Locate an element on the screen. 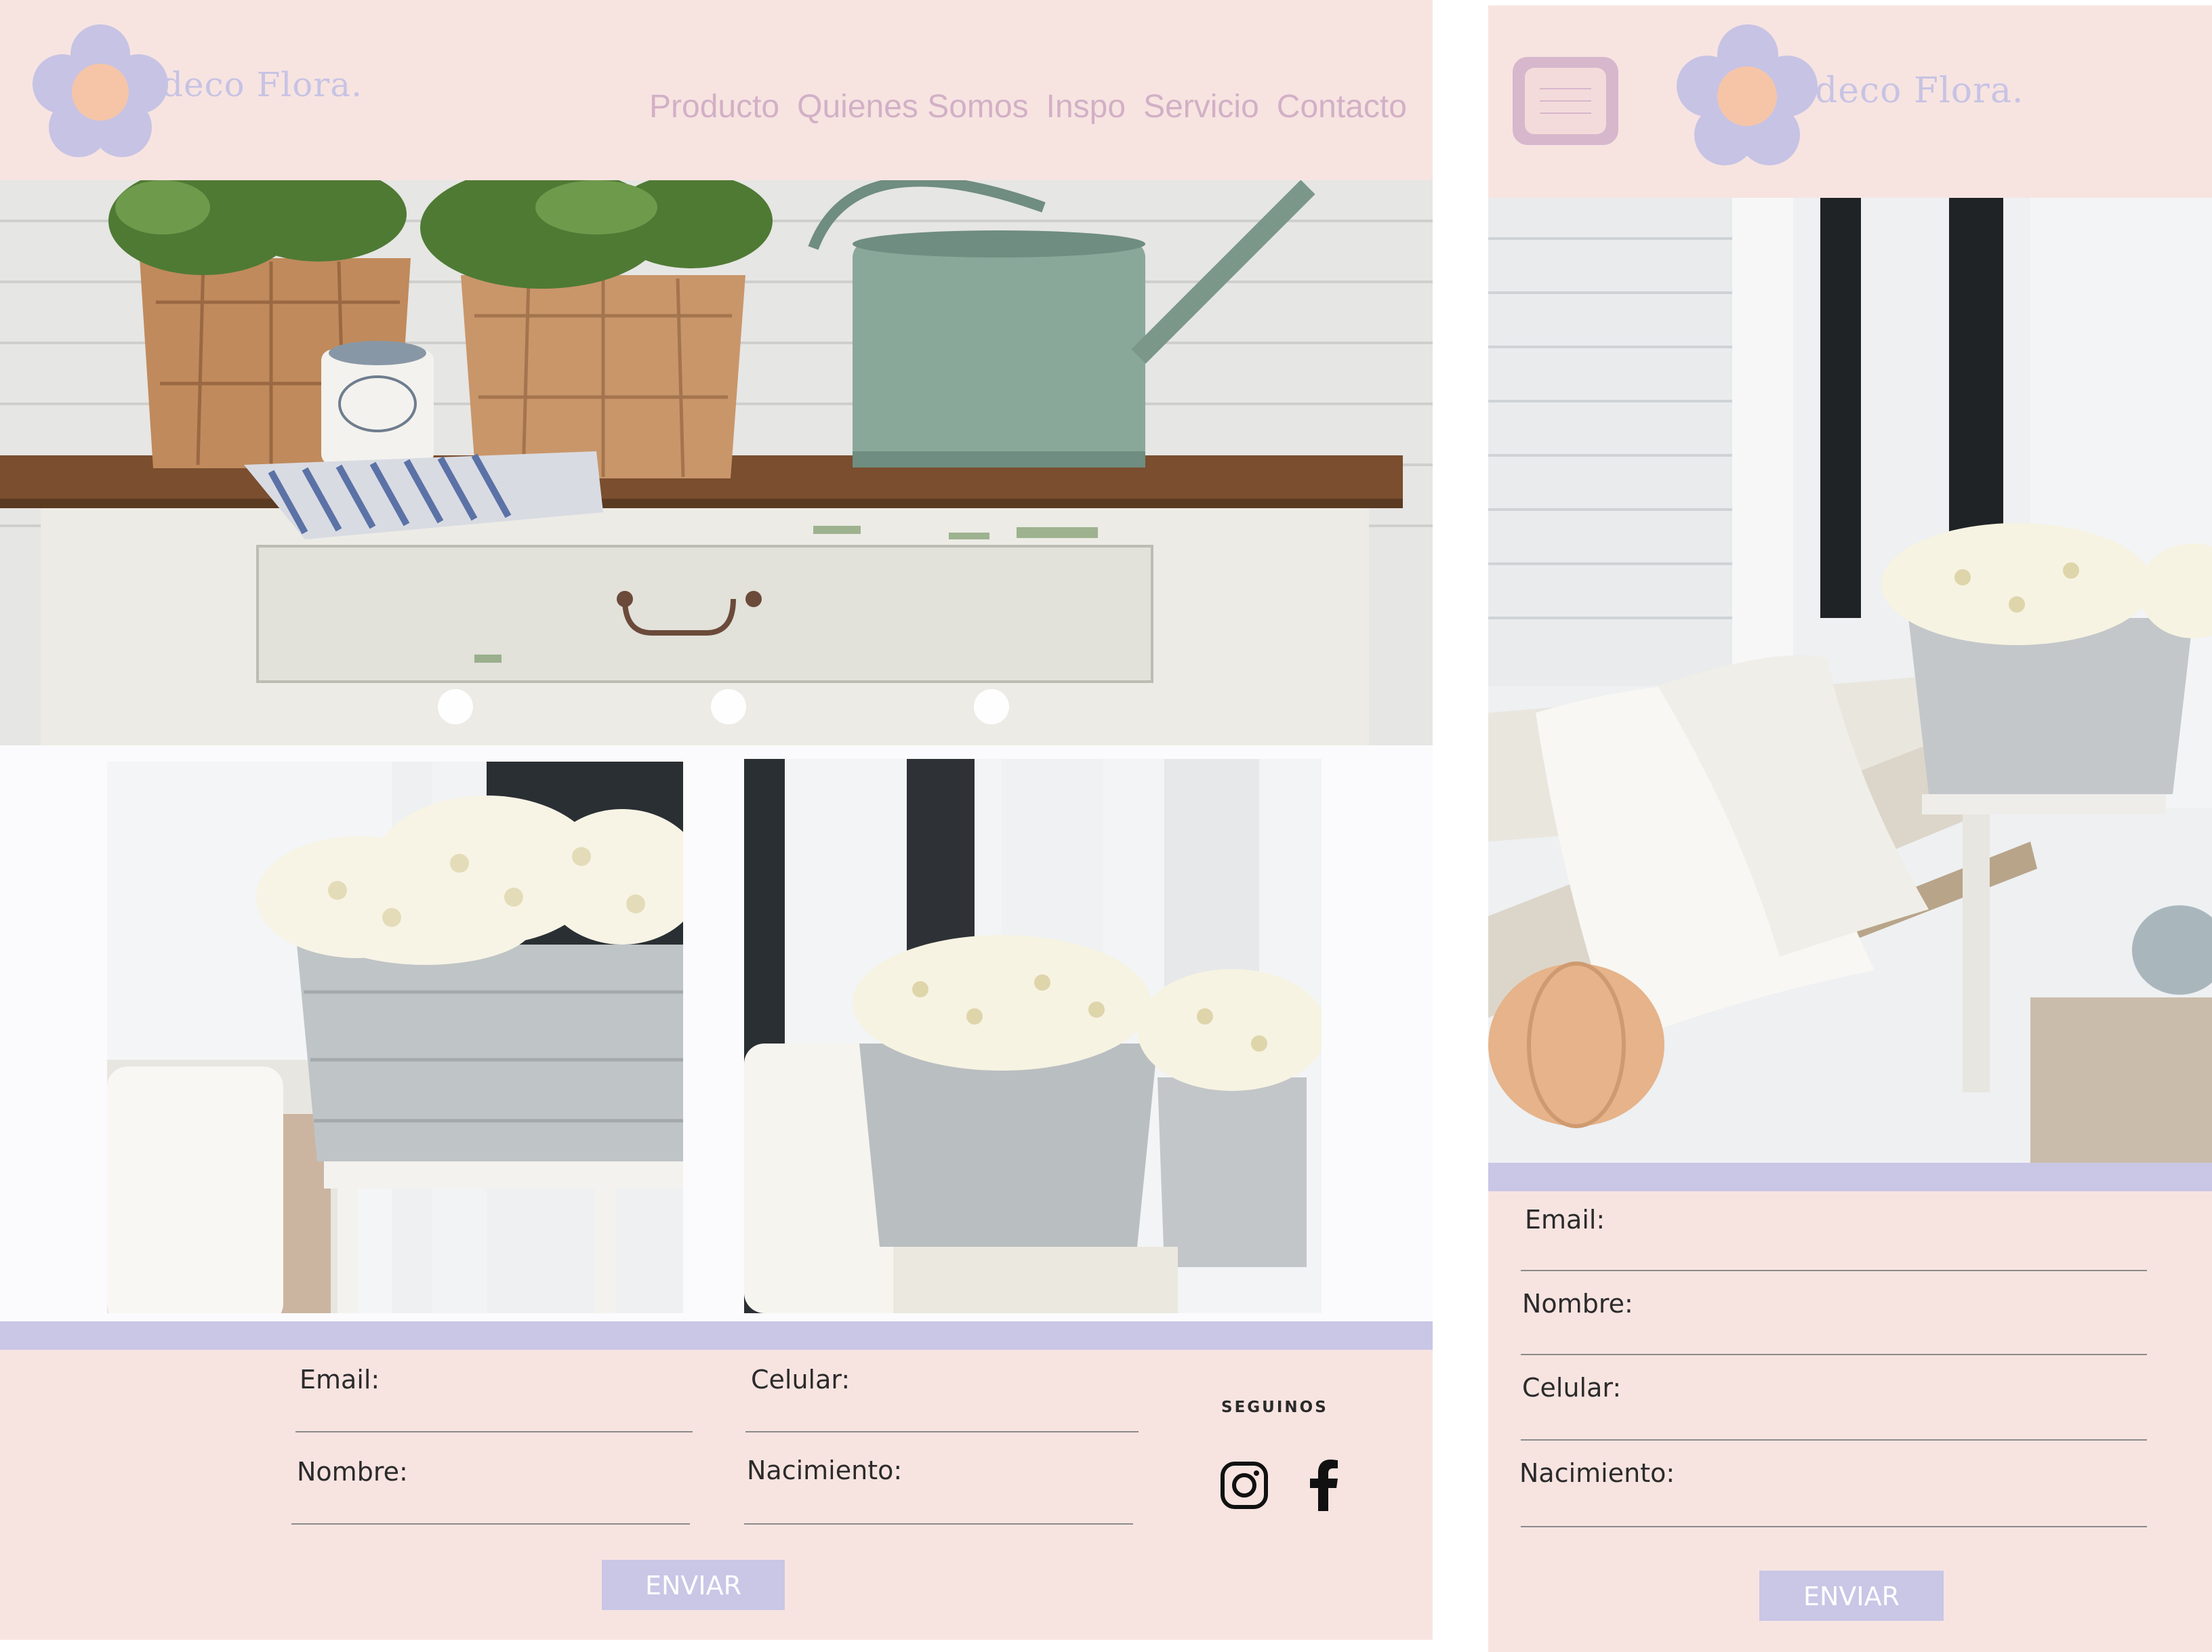 The width and height of the screenshot is (2212, 1652). nacimiento-field: Nacimiento: is located at coordinates (939, 1490).